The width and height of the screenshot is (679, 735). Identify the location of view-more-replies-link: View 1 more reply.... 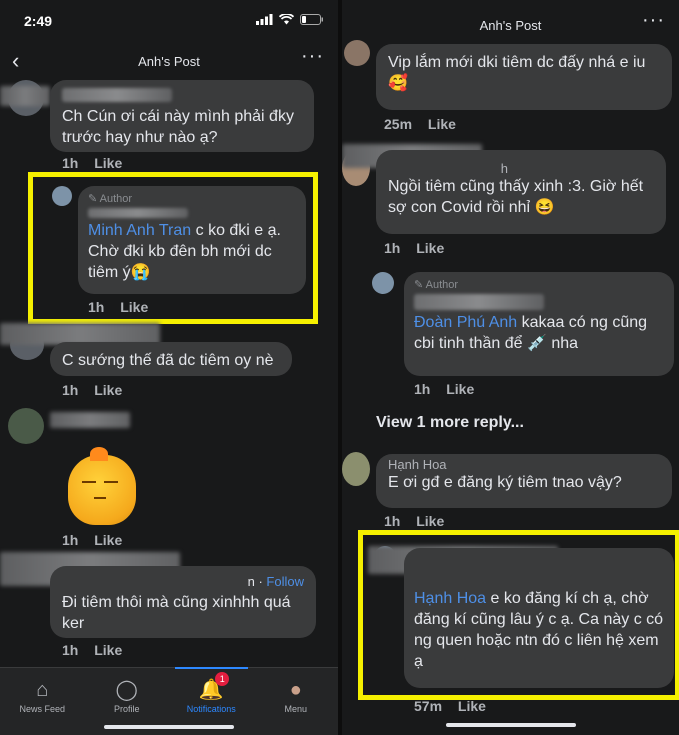
(450, 423).